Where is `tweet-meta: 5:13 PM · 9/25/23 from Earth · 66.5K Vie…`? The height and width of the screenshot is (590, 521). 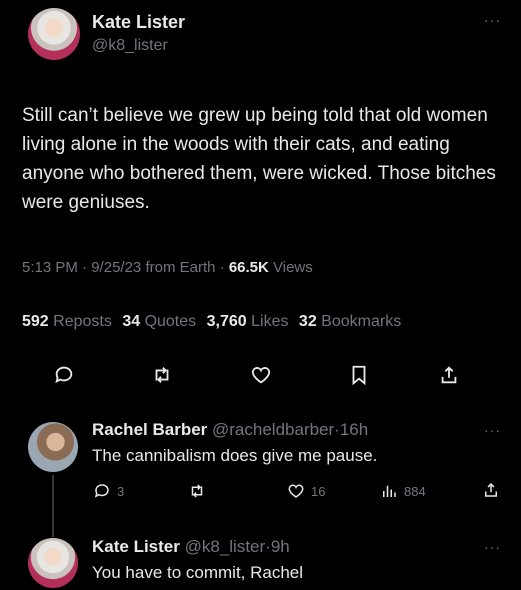 tweet-meta: 5:13 PM · 9/25/23 from Earth · 66.5K Vie… is located at coordinates (167, 267).